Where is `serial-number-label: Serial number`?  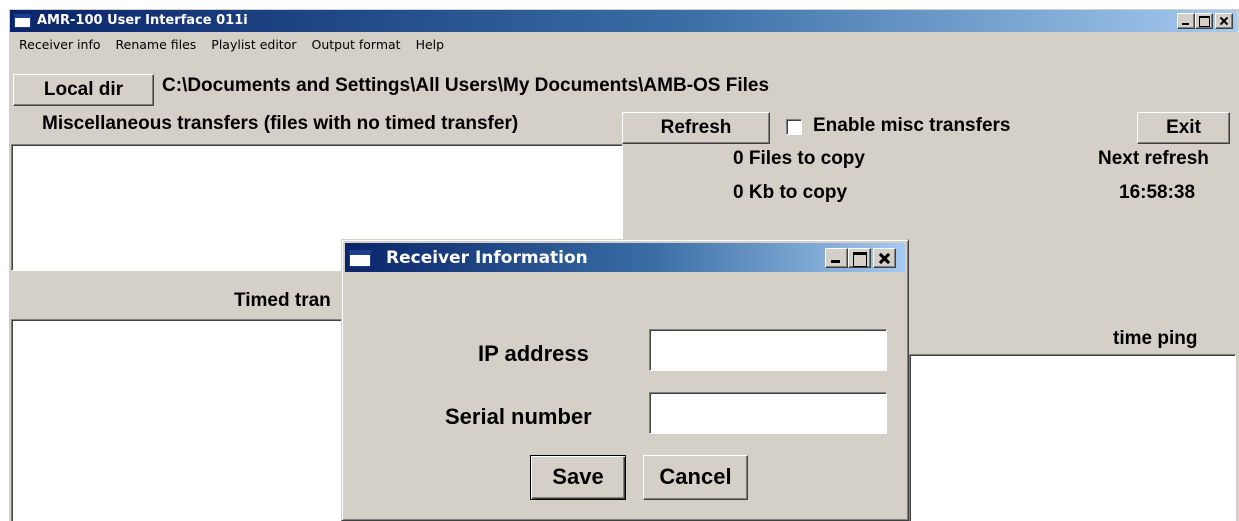
serial-number-label: Serial number is located at coordinates (518, 416).